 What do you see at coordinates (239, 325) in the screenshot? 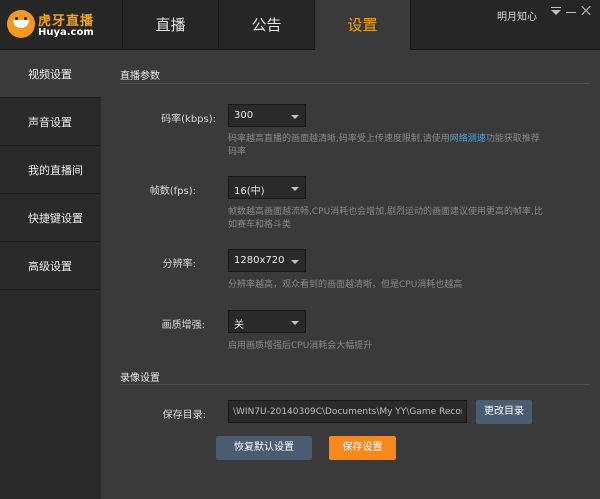
I see `enhance-value: 关` at bounding box center [239, 325].